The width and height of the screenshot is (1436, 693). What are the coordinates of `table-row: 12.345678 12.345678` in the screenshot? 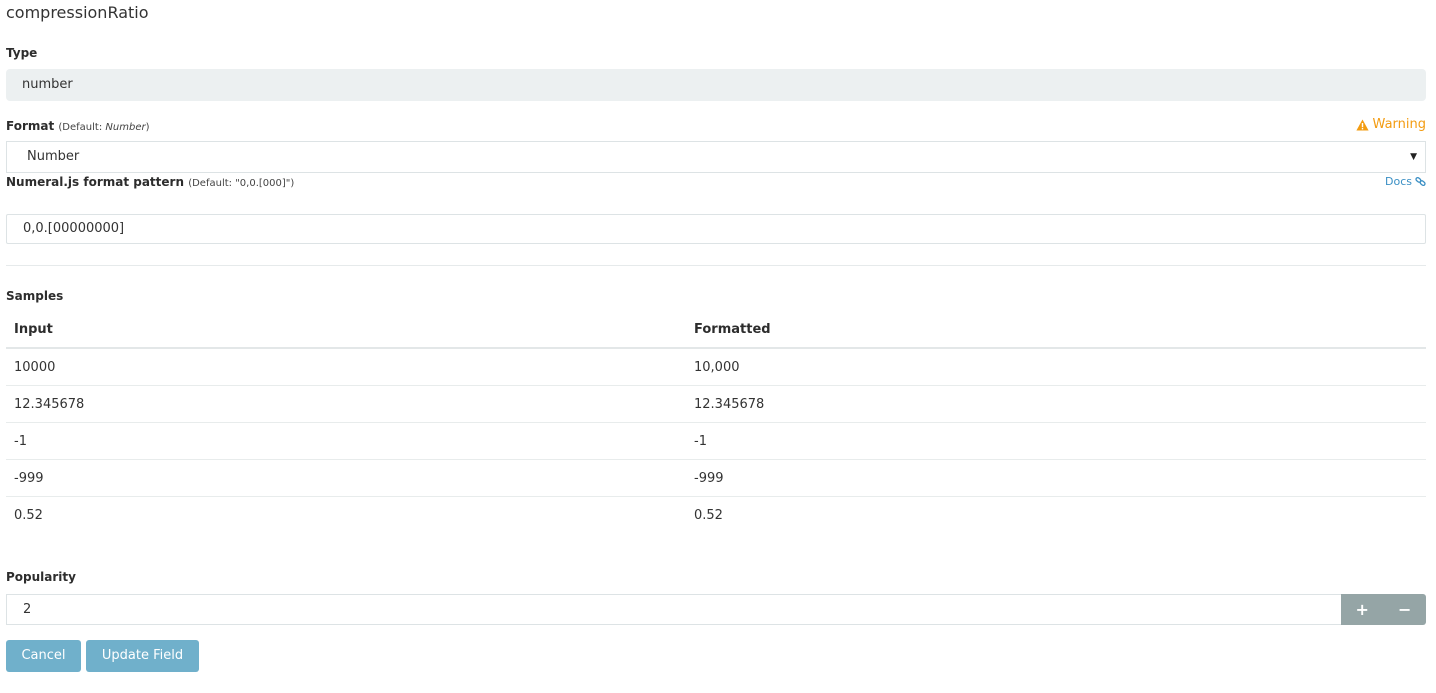 It's located at (716, 404).